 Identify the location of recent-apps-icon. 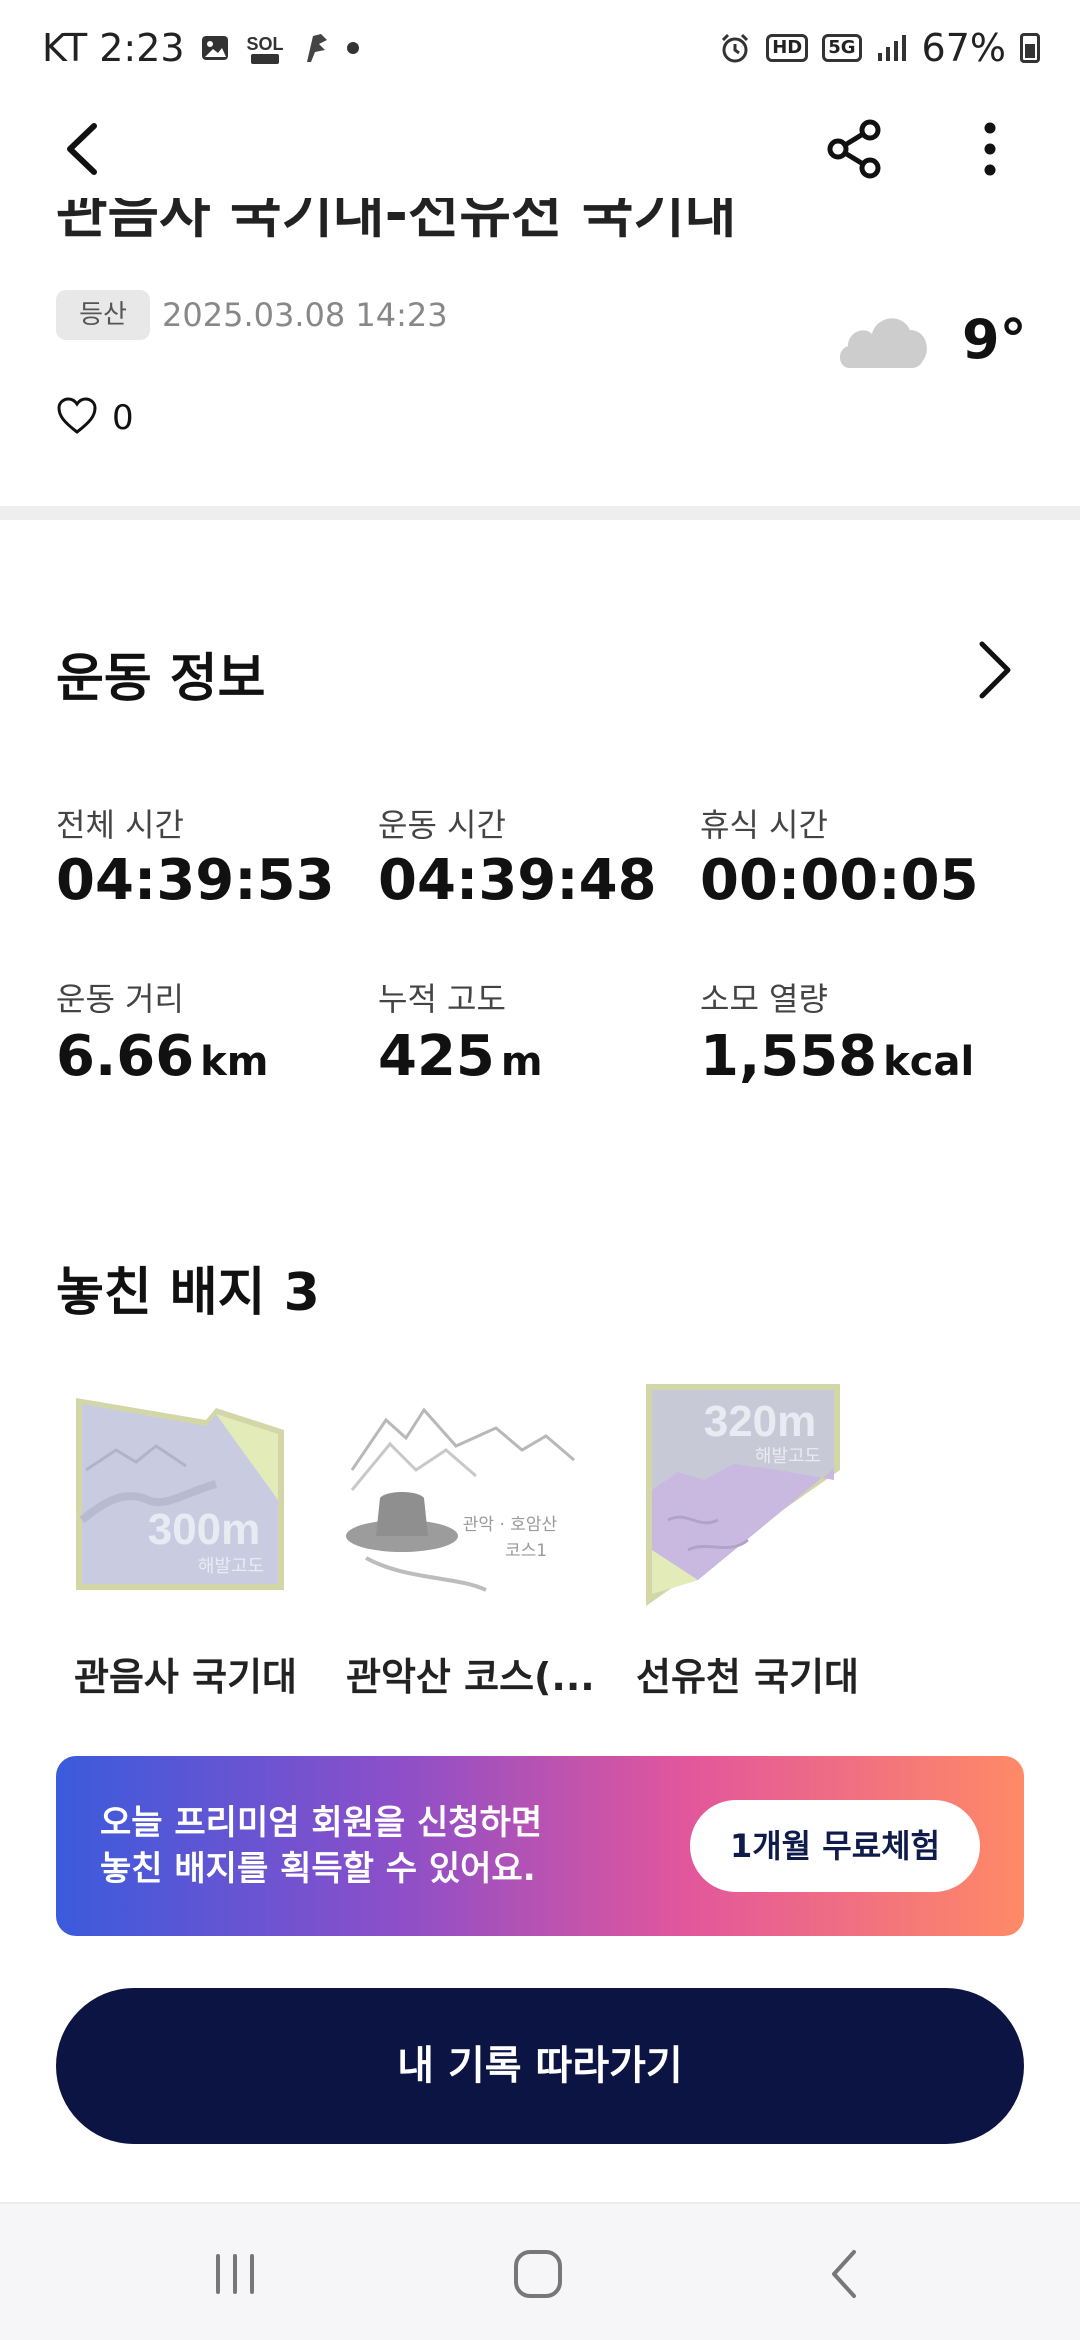
(235, 2274).